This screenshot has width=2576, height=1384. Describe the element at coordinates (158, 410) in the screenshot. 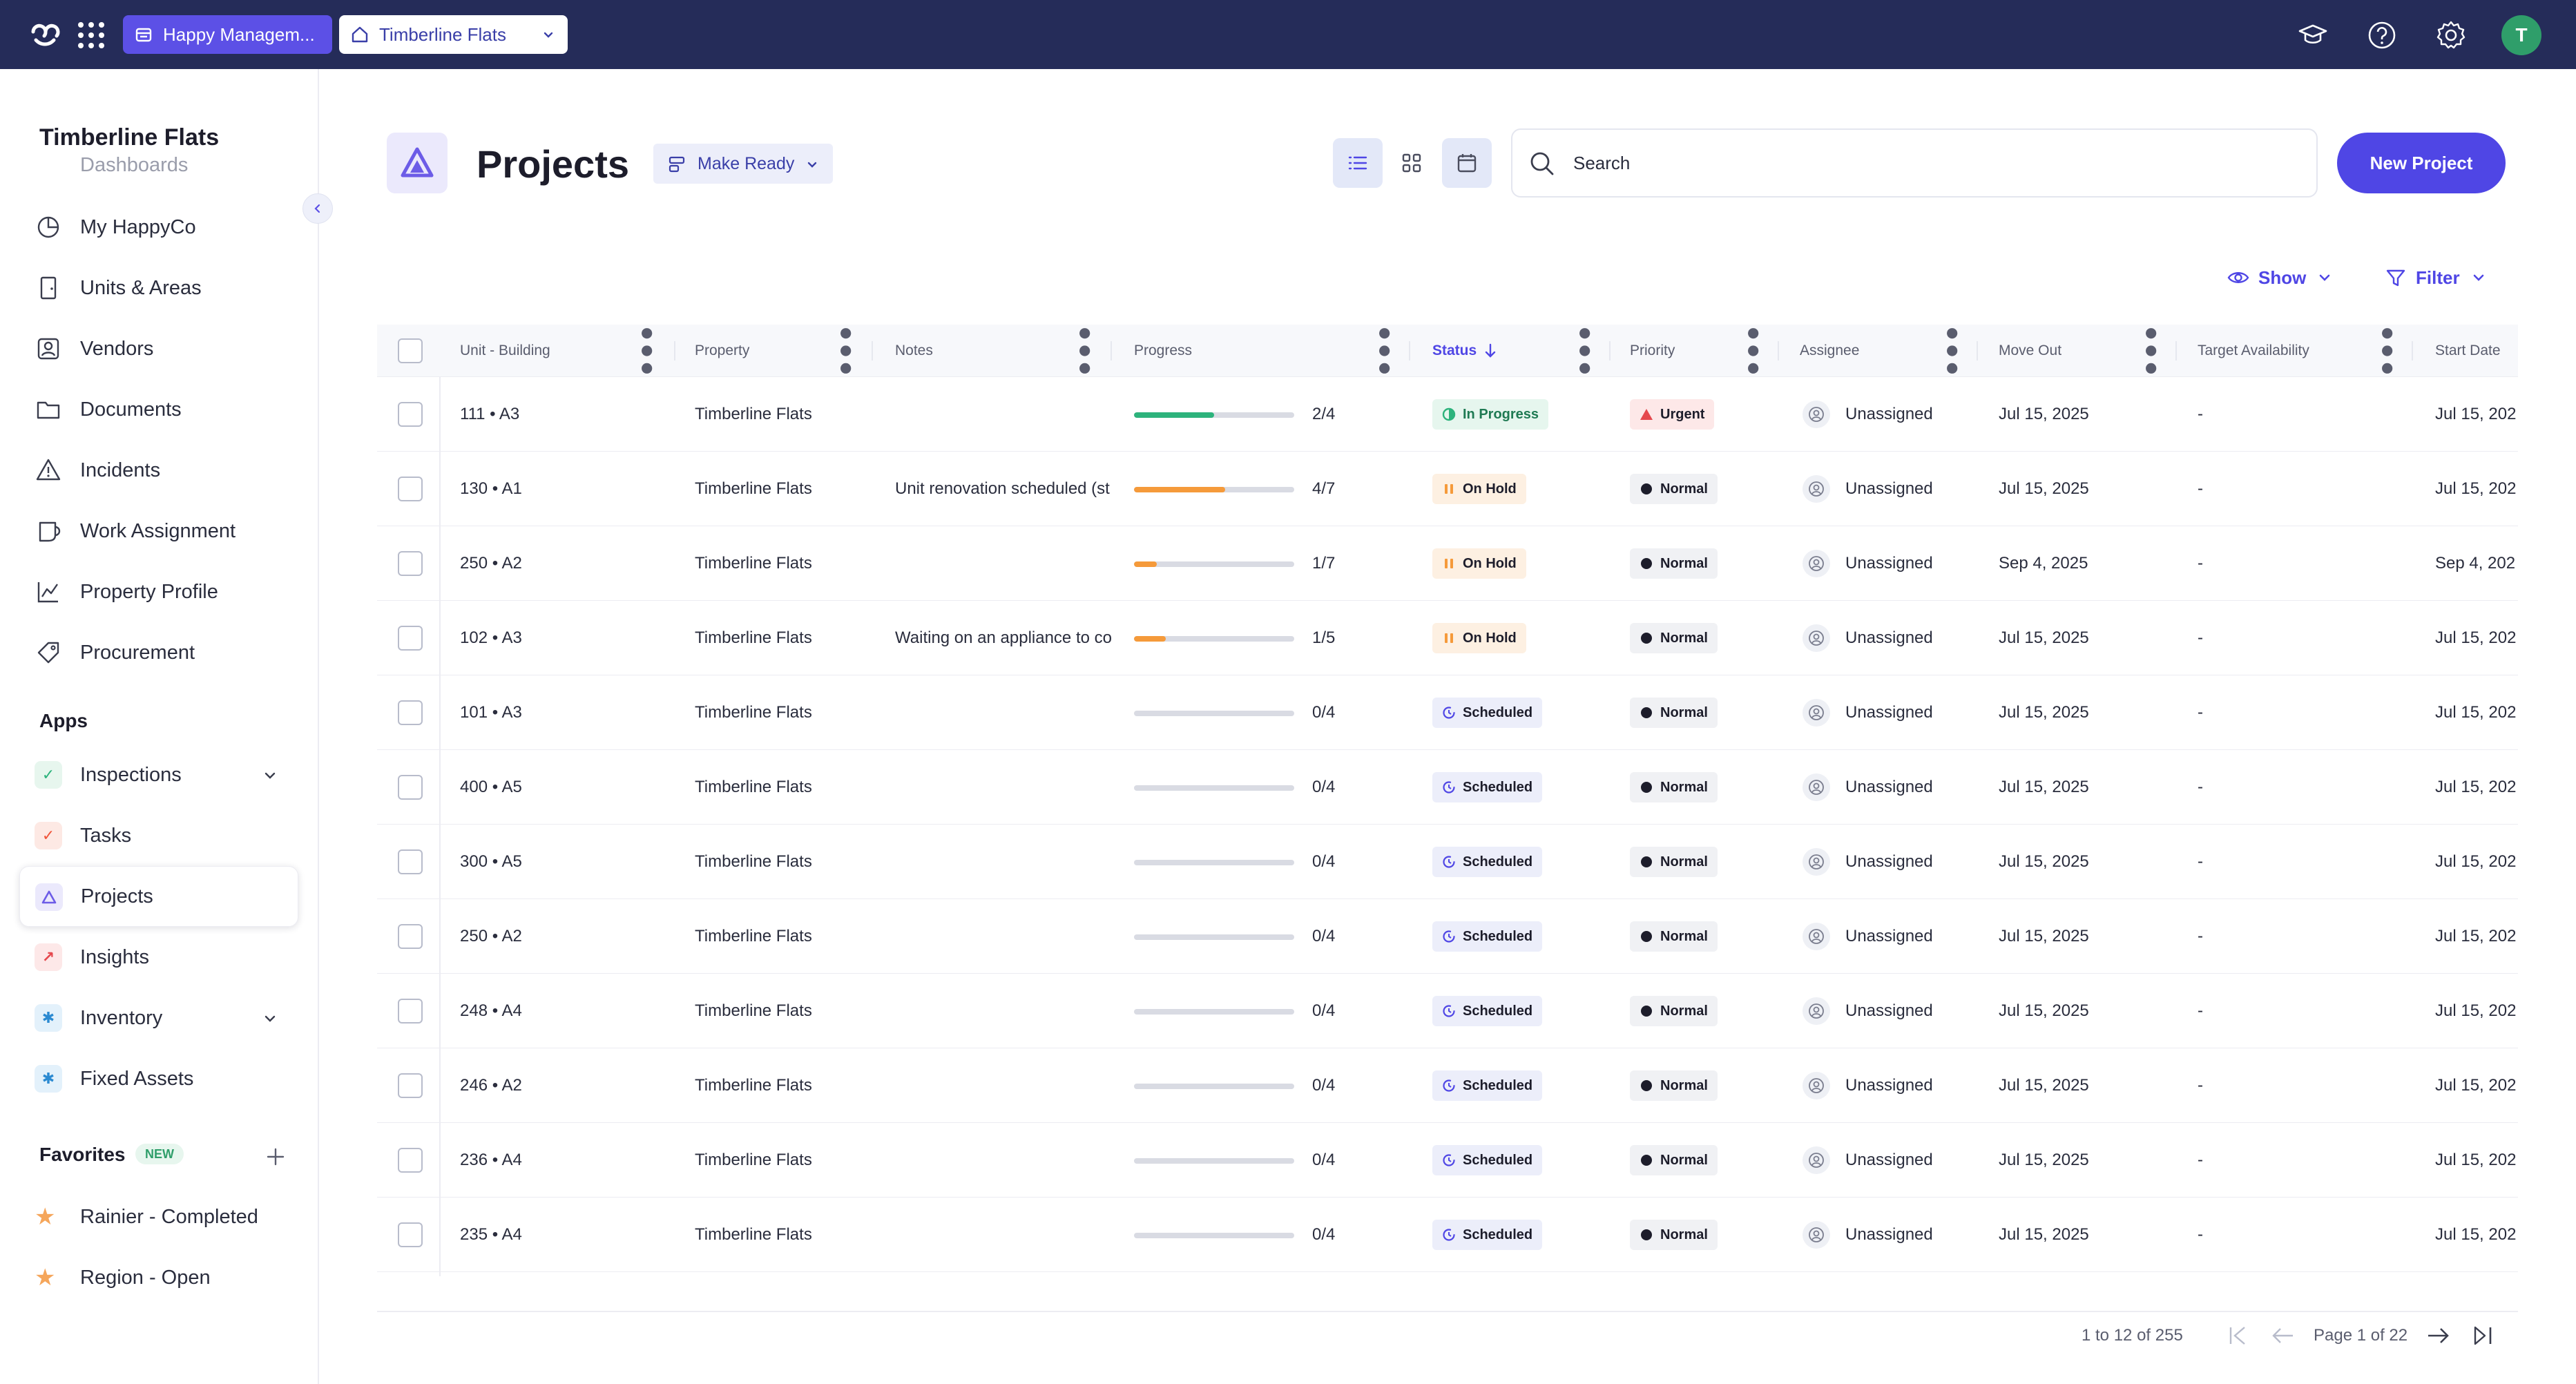

I see `sidebar-item-documents: Documents` at that location.